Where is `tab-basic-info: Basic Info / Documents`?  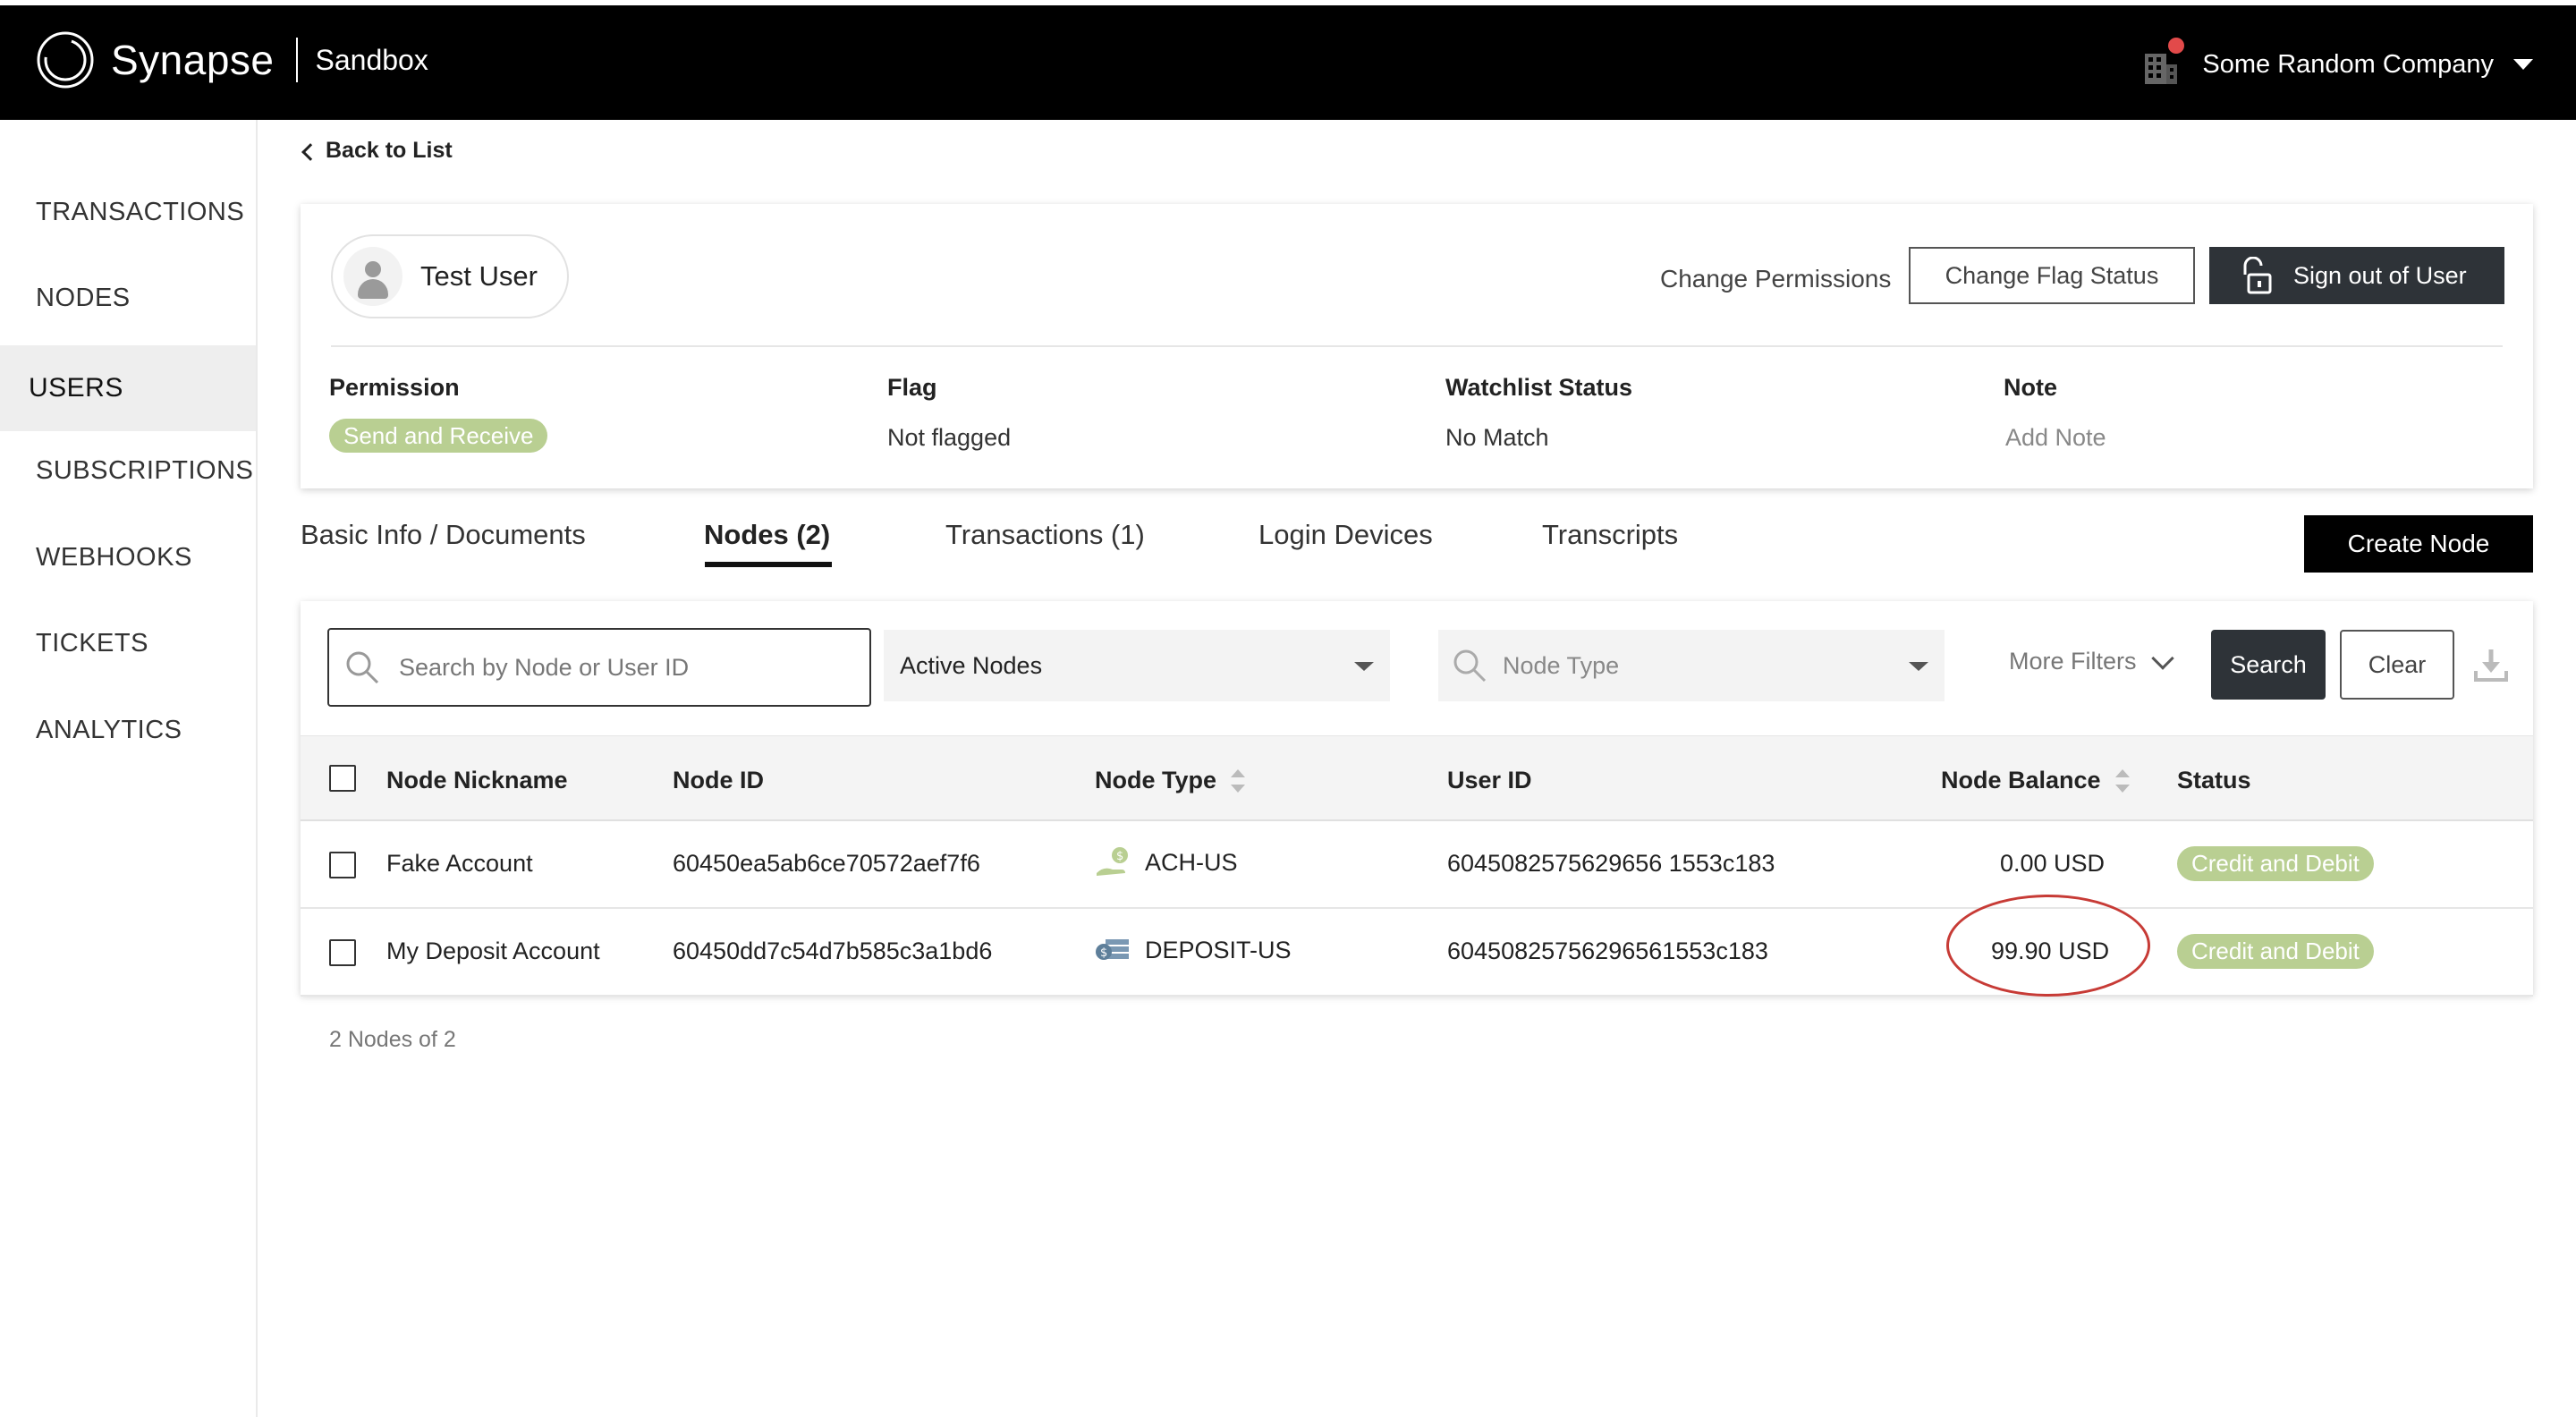 tab-basic-info: Basic Info / Documents is located at coordinates (443, 535).